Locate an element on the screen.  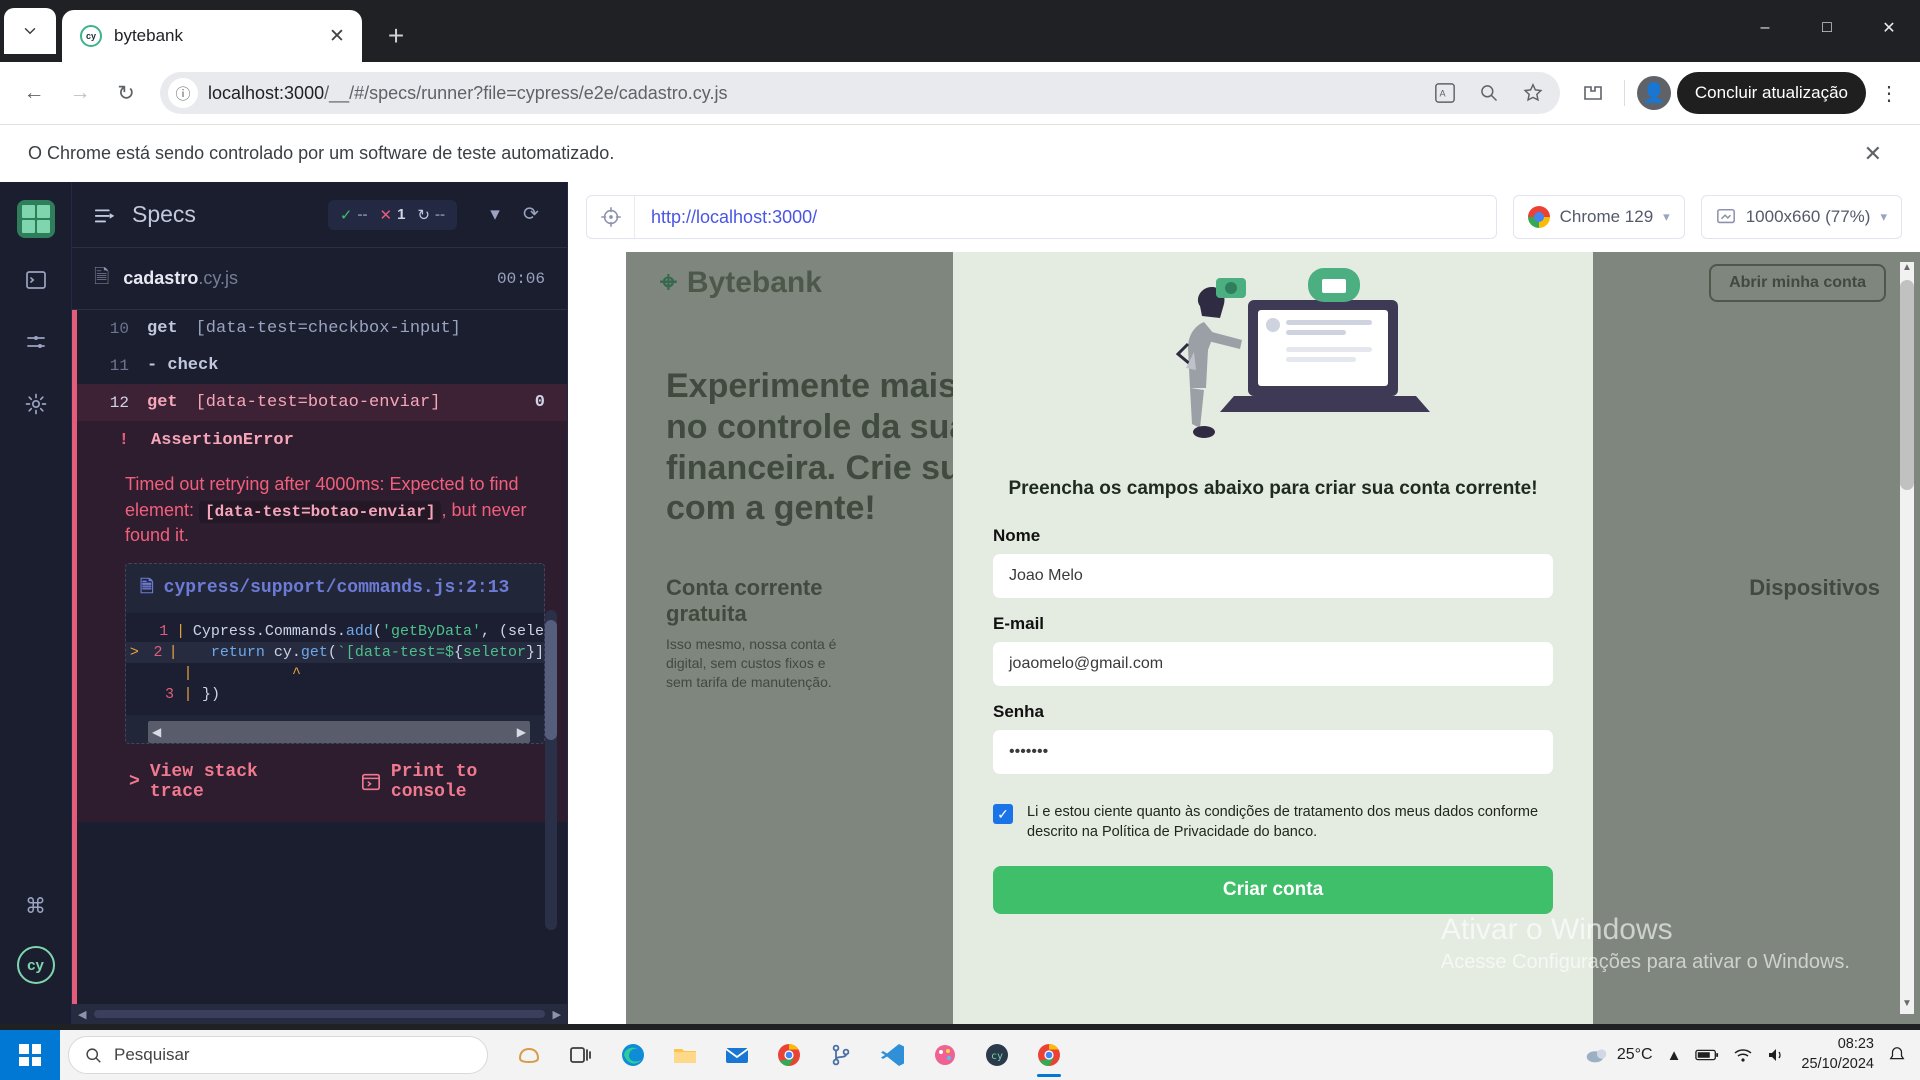
code-line-marker: | ^ is located at coordinates (335, 673).